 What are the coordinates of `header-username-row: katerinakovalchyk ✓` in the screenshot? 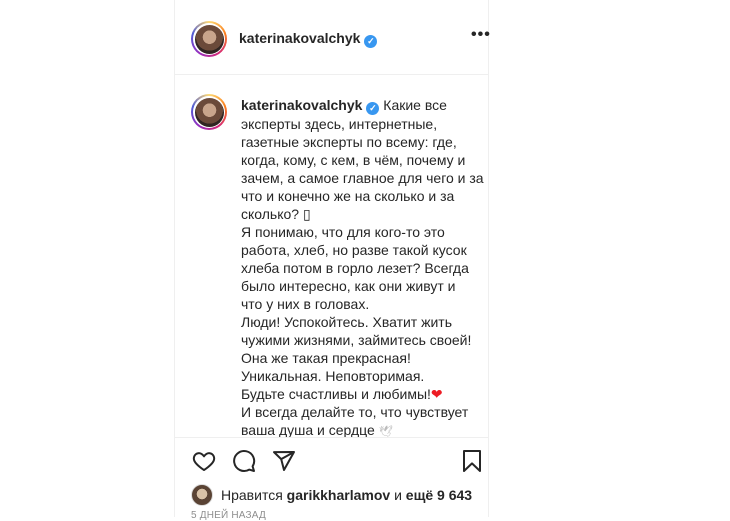 It's located at (308, 39).